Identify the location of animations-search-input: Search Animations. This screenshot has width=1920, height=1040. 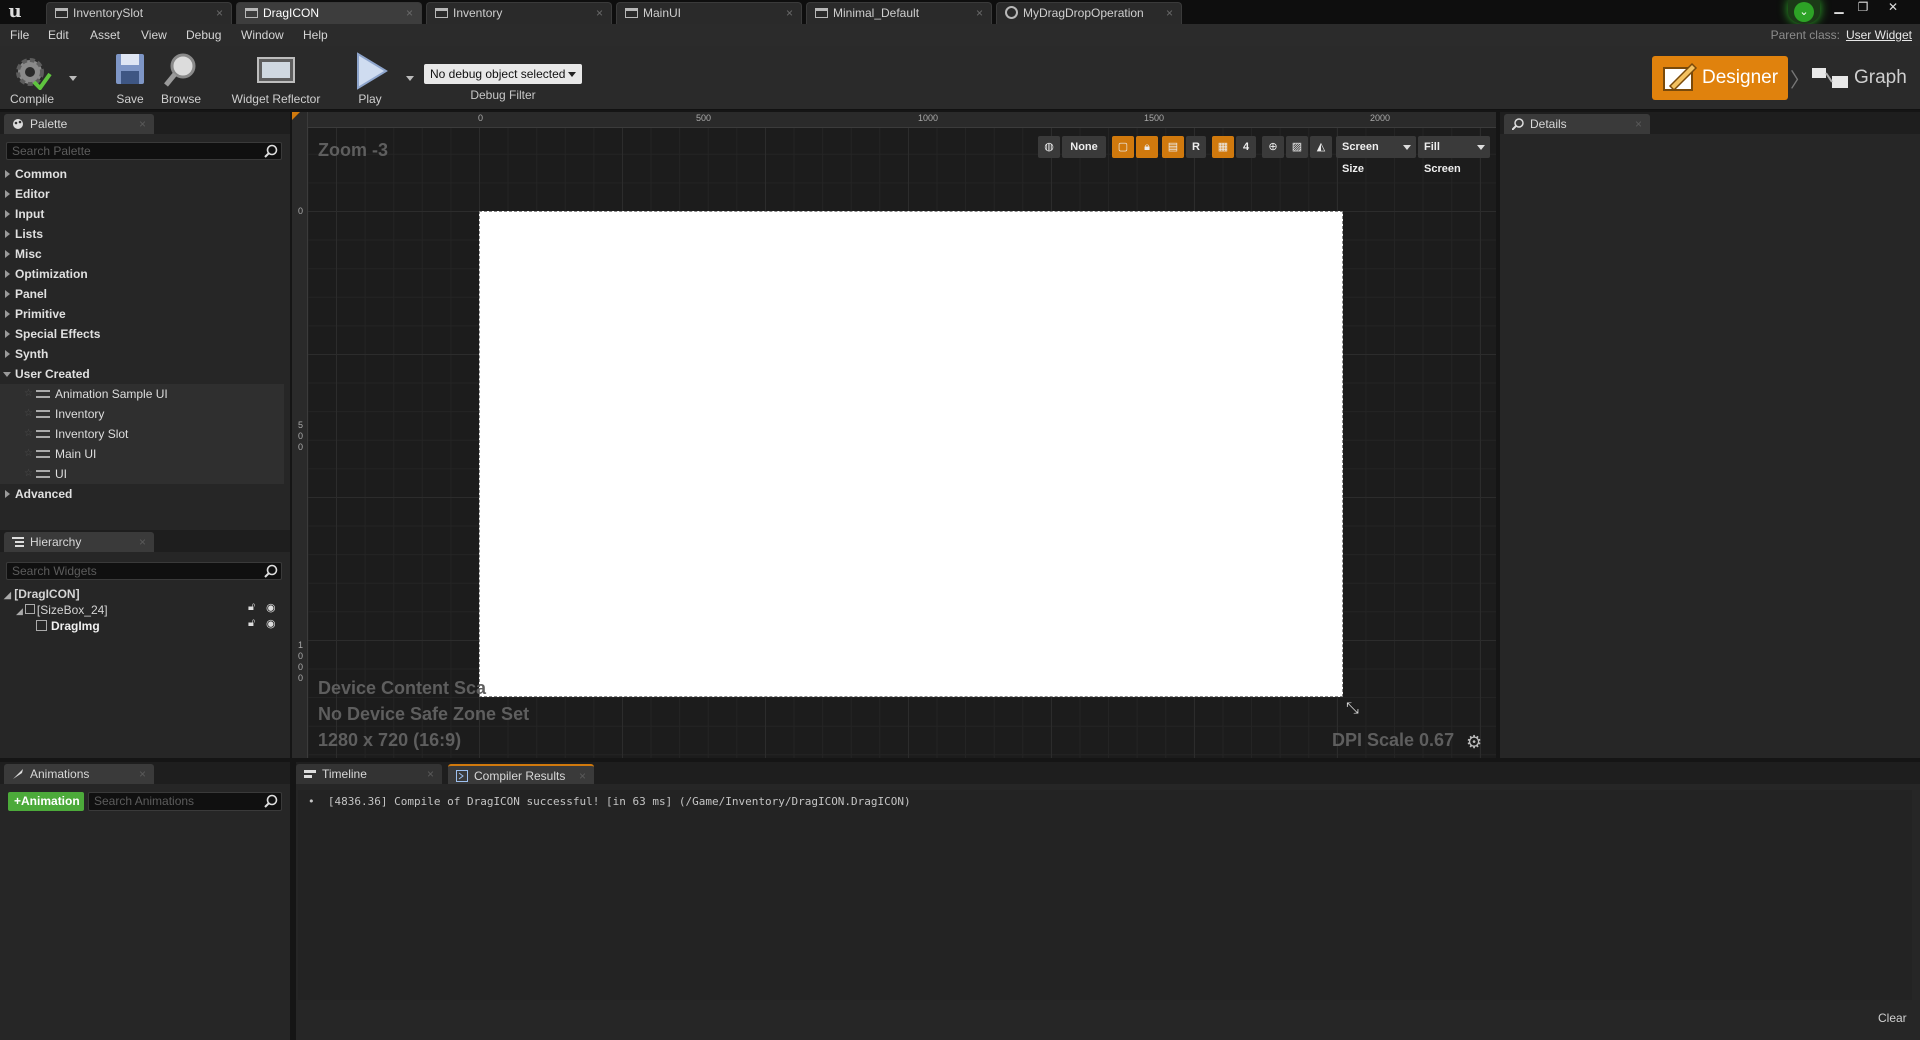
(185, 801).